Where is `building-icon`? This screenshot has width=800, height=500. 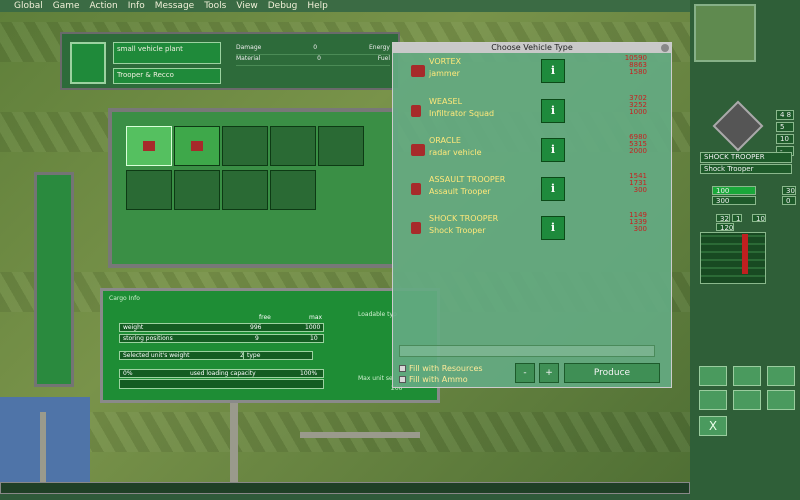 building-icon is located at coordinates (88, 63).